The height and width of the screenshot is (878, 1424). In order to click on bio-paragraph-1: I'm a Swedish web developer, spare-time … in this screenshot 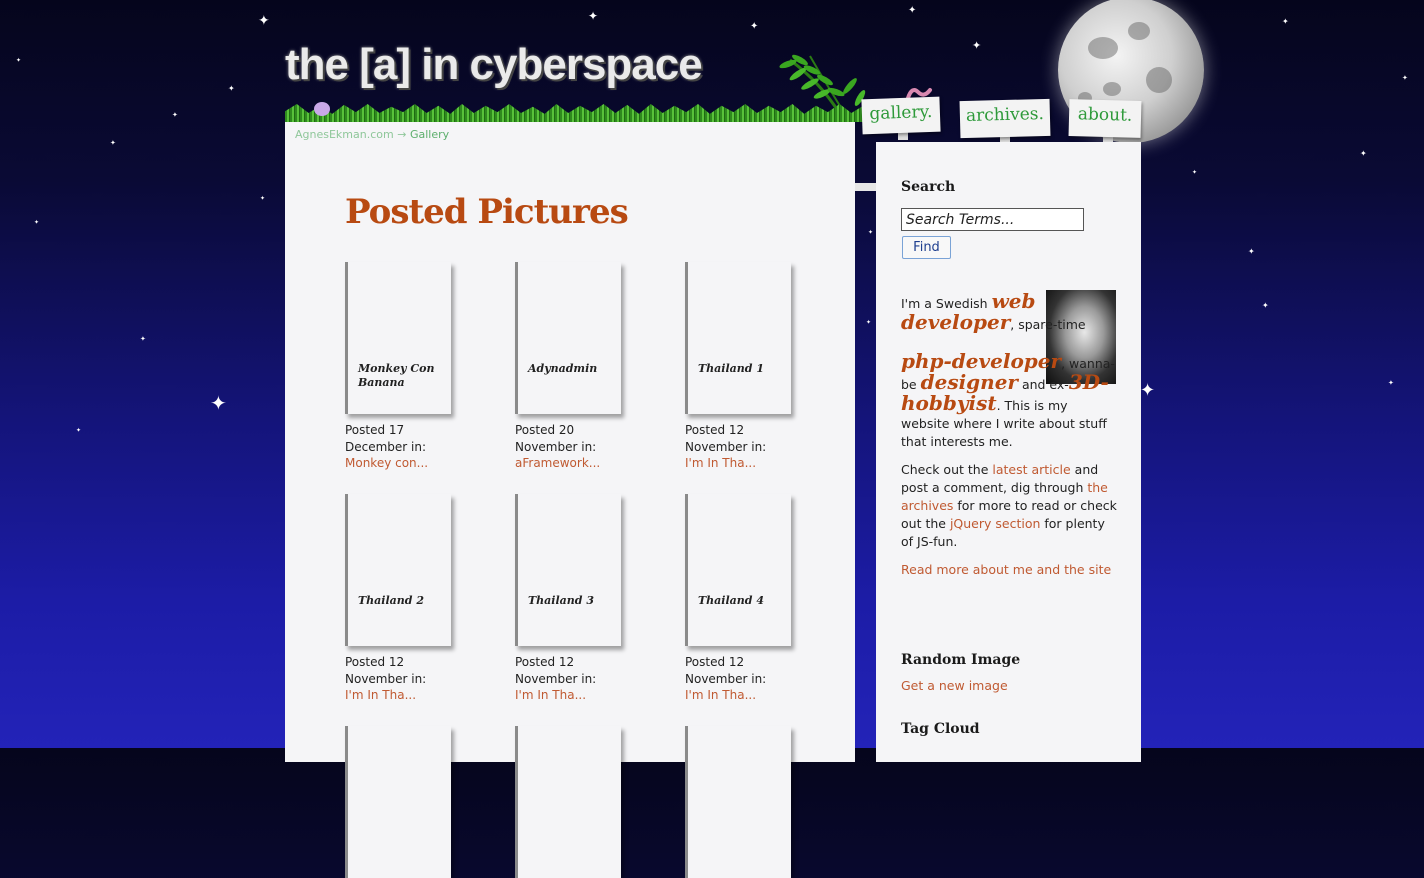, I will do `click(1010, 371)`.